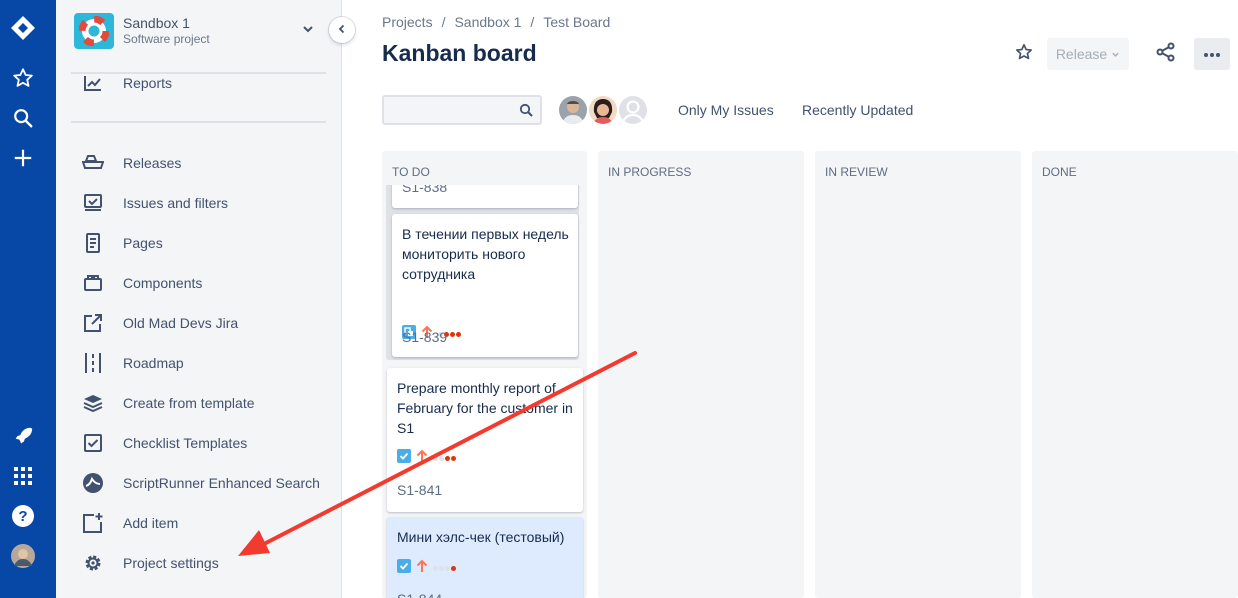 This screenshot has height=598, width=1238. What do you see at coordinates (23, 436) in the screenshot?
I see `rocket-icon` at bounding box center [23, 436].